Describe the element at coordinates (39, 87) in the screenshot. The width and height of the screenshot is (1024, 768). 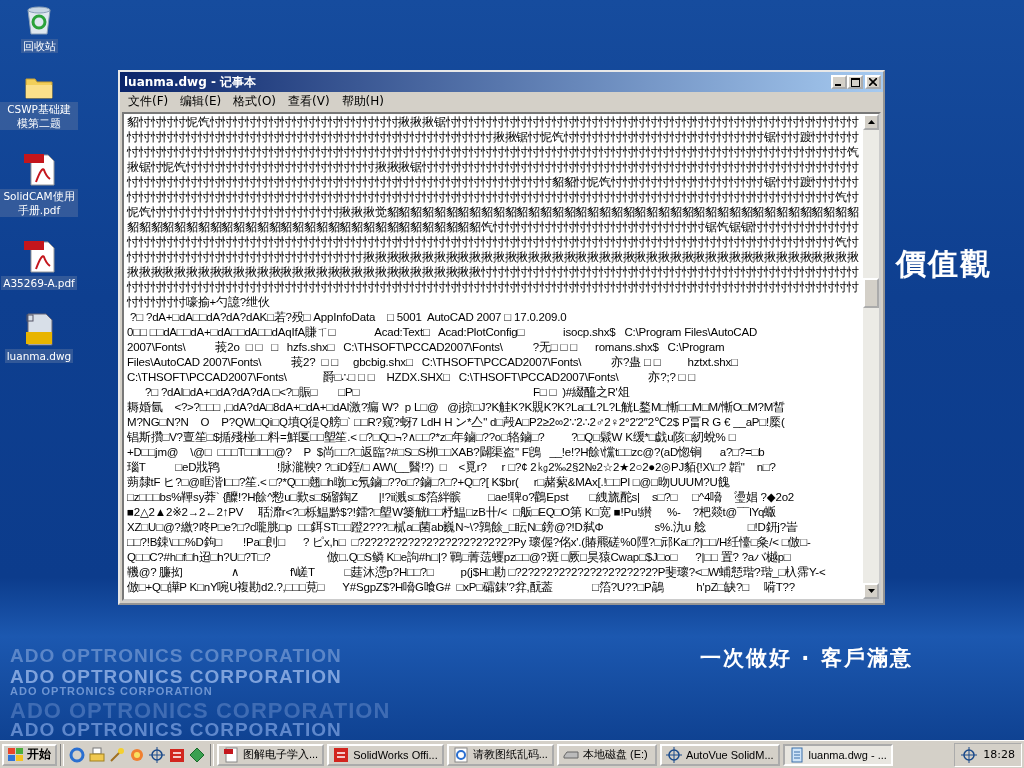
I see `folder-icon` at that location.